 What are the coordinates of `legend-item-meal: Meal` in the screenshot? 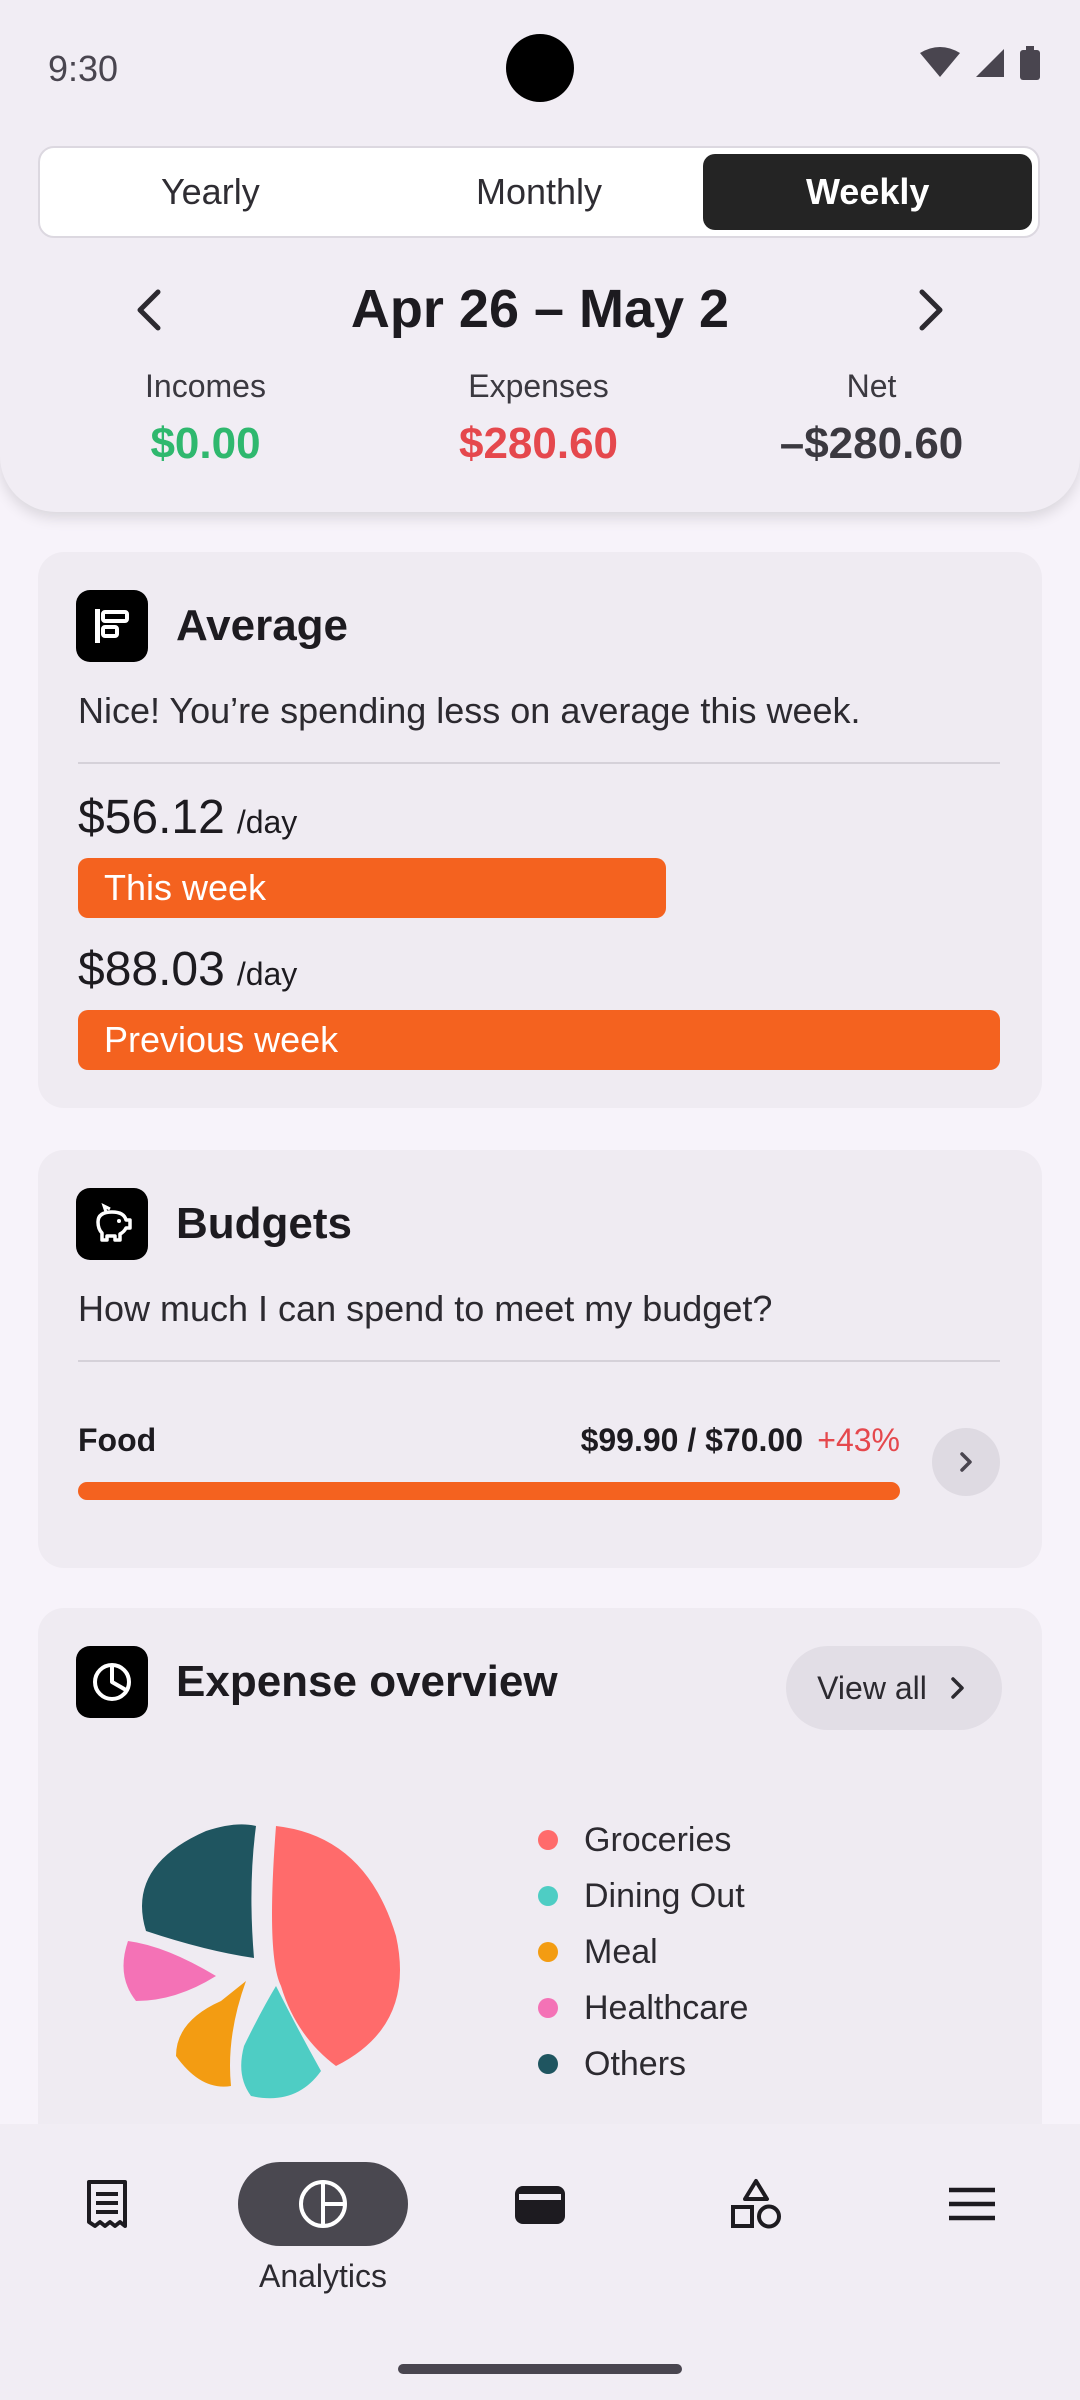 It's located at (643, 1952).